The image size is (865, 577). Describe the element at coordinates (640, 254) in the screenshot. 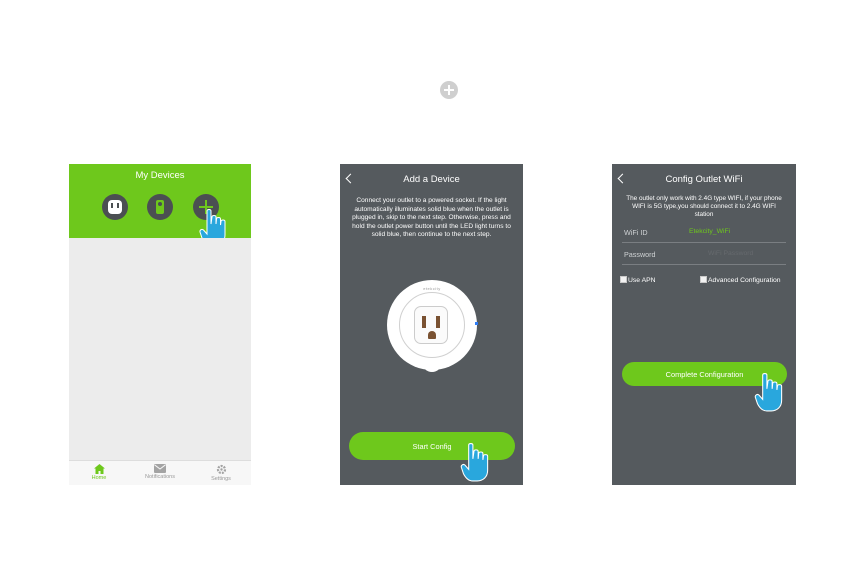

I see `password-label: Password` at that location.